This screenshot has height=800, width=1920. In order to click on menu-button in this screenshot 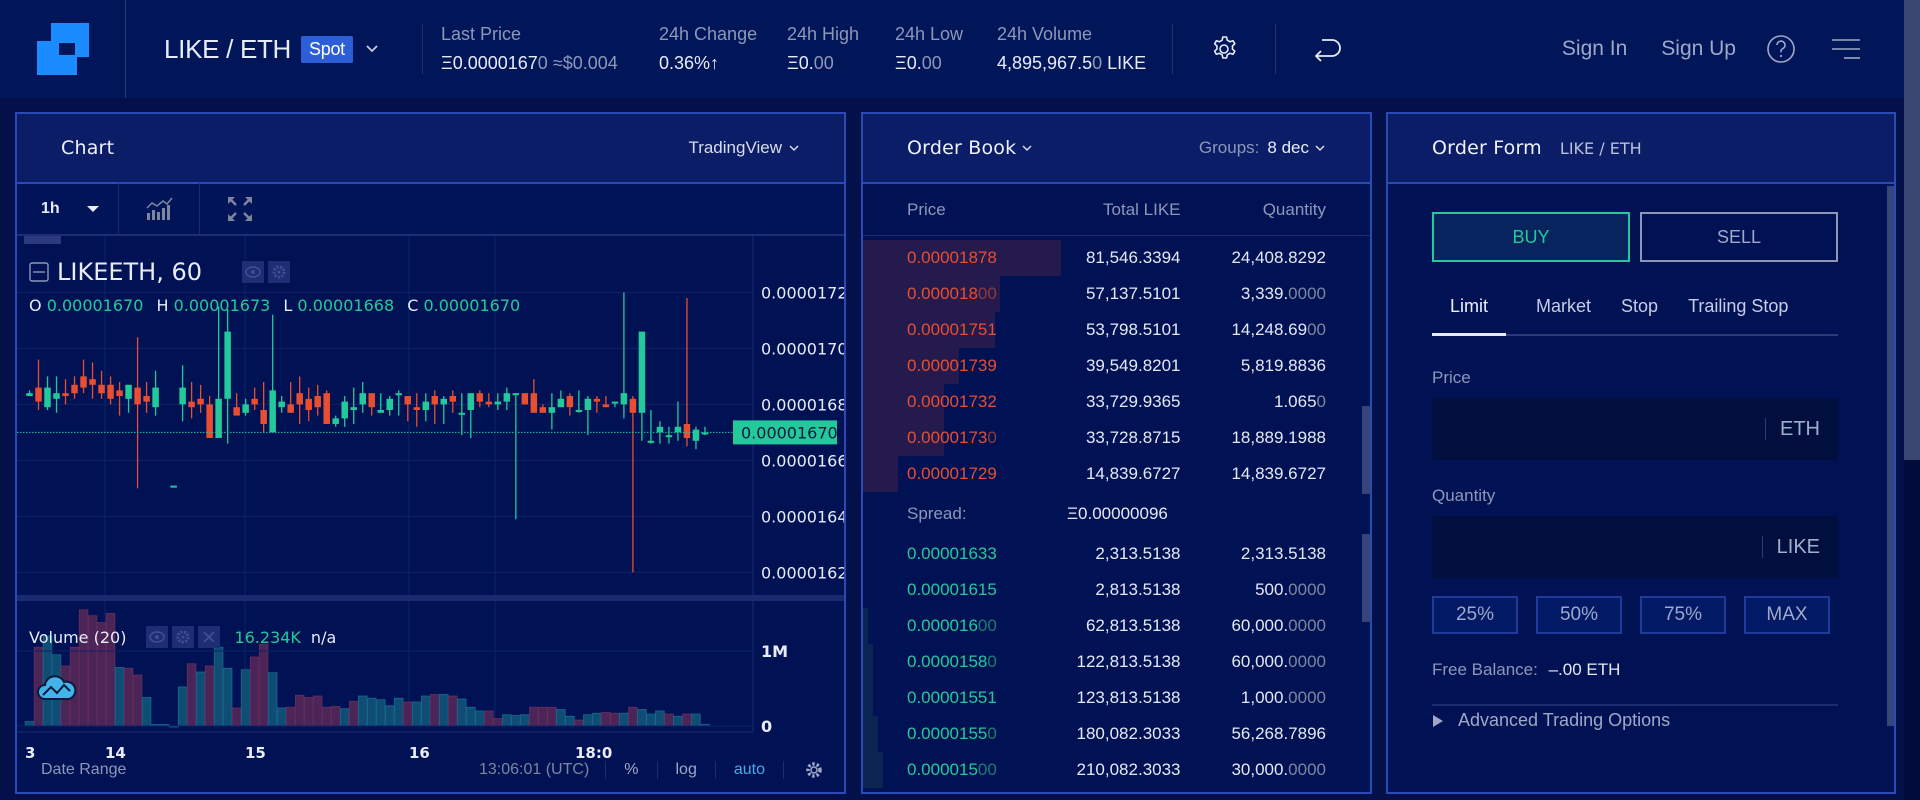, I will do `click(1846, 49)`.